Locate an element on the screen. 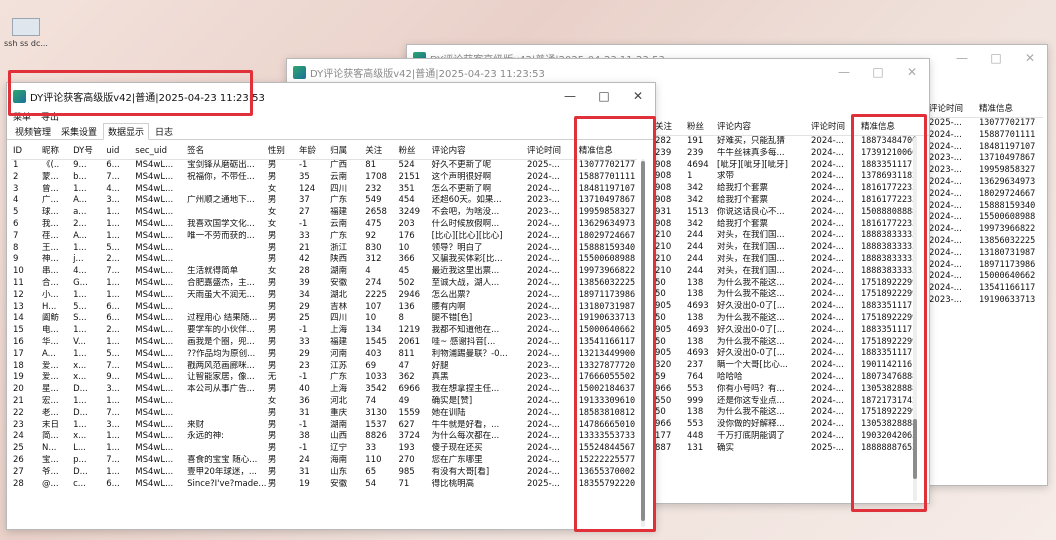 The width and height of the screenshot is (1056, 540). table-cell: 74 is located at coordinates (371, 400).